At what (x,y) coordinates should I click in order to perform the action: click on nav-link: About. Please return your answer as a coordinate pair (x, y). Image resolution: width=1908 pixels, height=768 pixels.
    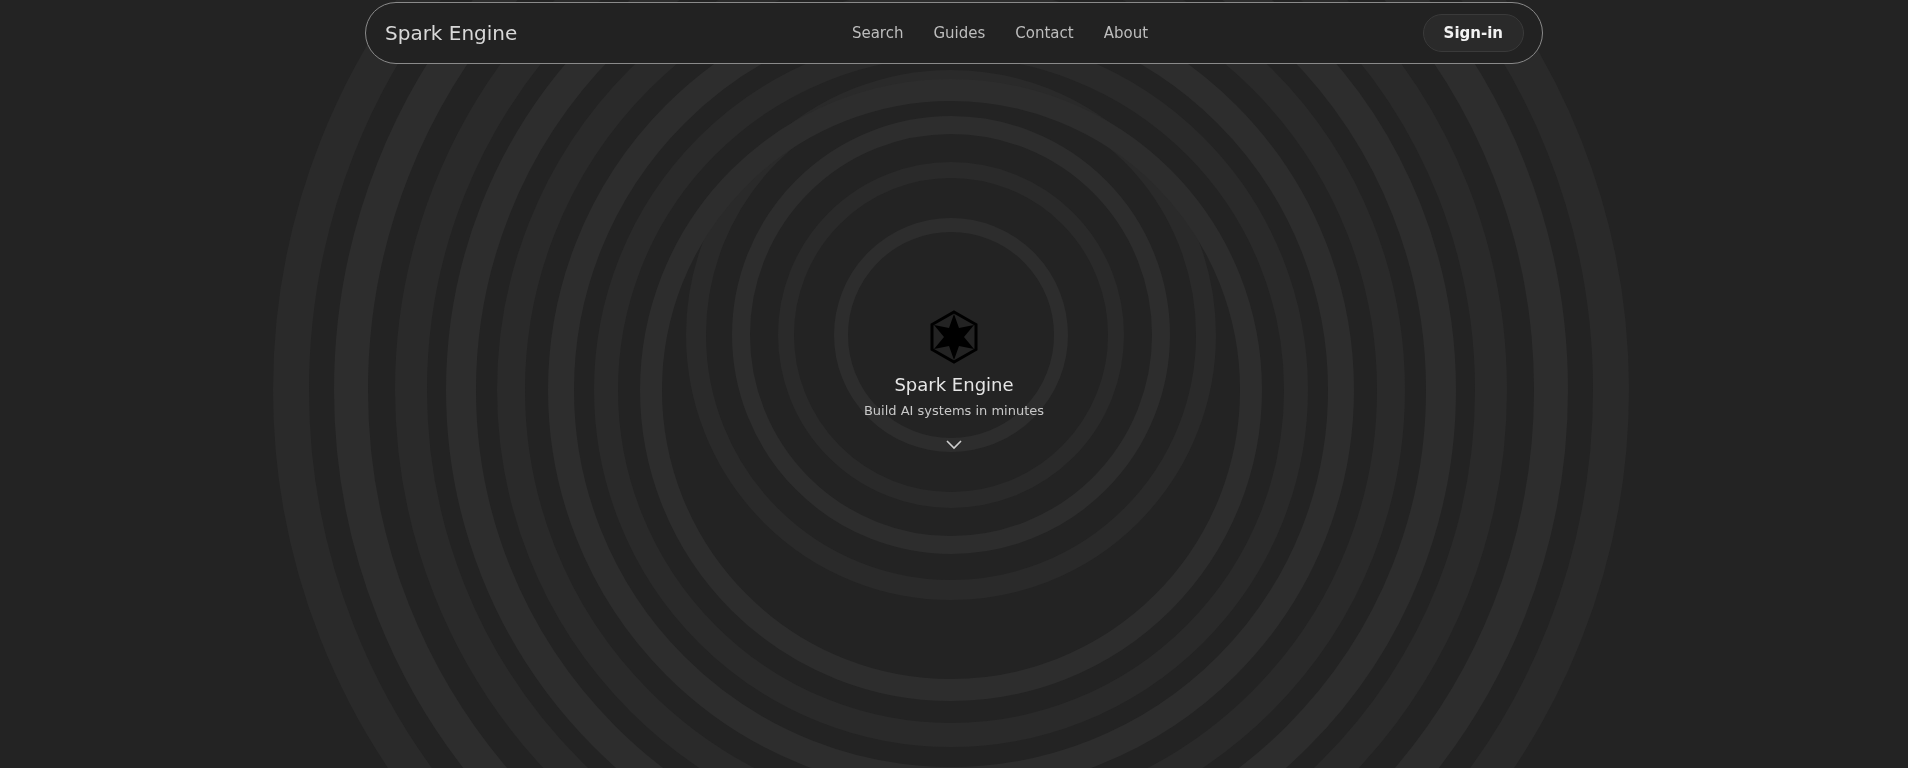
    Looking at the image, I should click on (1126, 33).